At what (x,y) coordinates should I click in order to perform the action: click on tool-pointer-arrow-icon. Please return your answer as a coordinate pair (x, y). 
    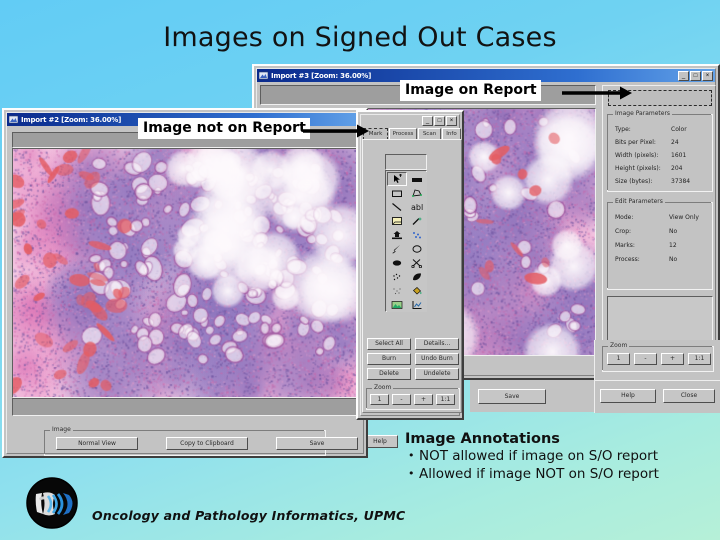
    Looking at the image, I should click on (397, 249).